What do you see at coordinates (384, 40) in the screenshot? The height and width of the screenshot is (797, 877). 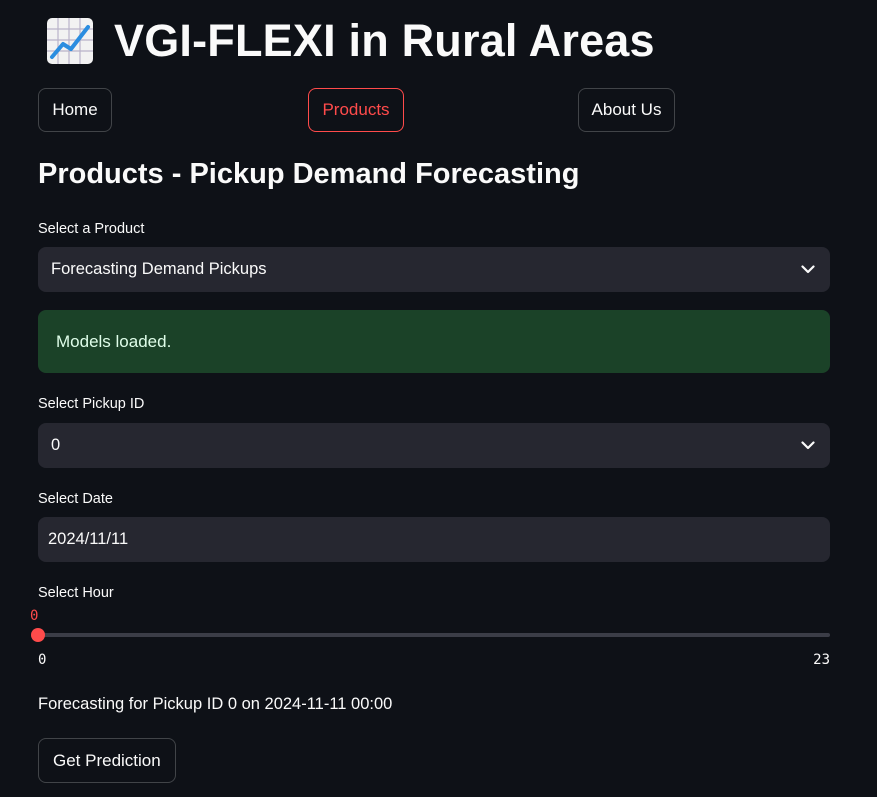 I see `app-title: VGI-FLEXI in Rural Areas` at bounding box center [384, 40].